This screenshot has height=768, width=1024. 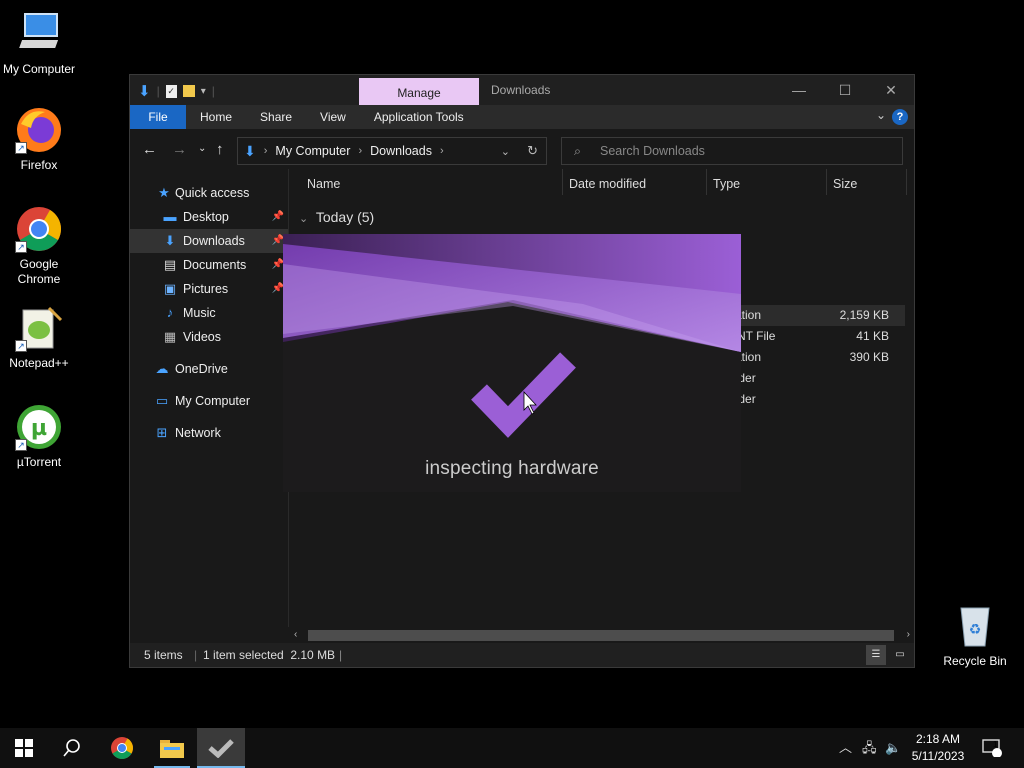 I want to click on forward-icon: →, so click(x=179, y=149).